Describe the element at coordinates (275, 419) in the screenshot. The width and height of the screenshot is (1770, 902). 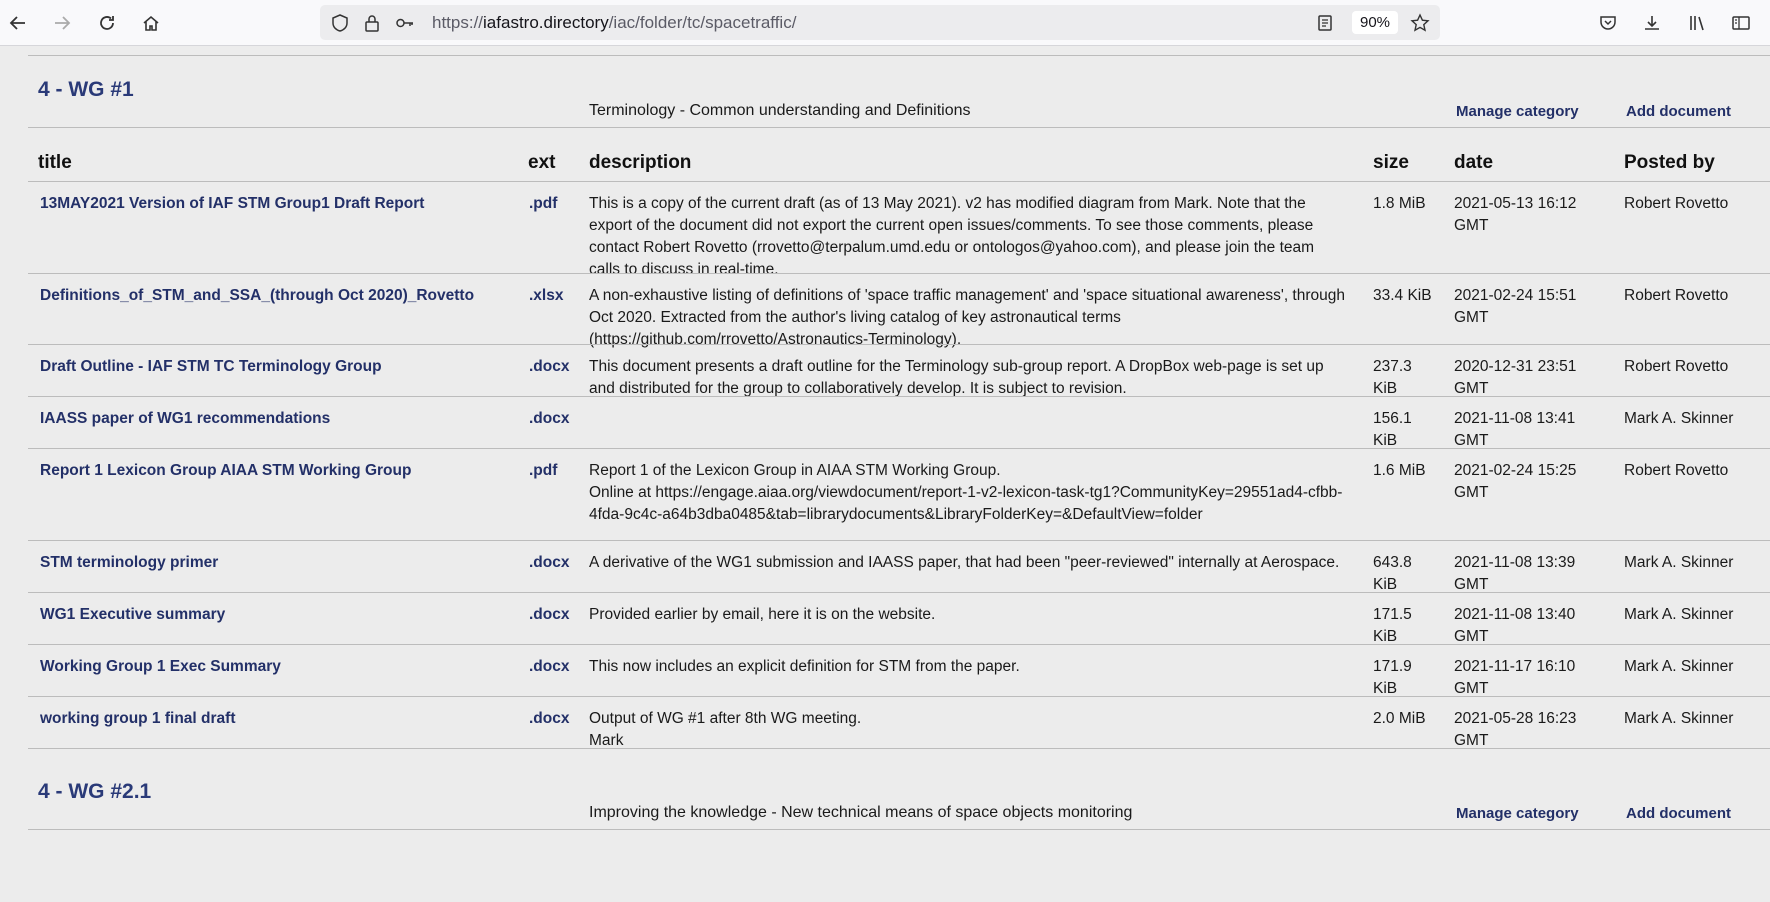
I see `document-title-link: IAASS paper of WG1 recommendations` at that location.